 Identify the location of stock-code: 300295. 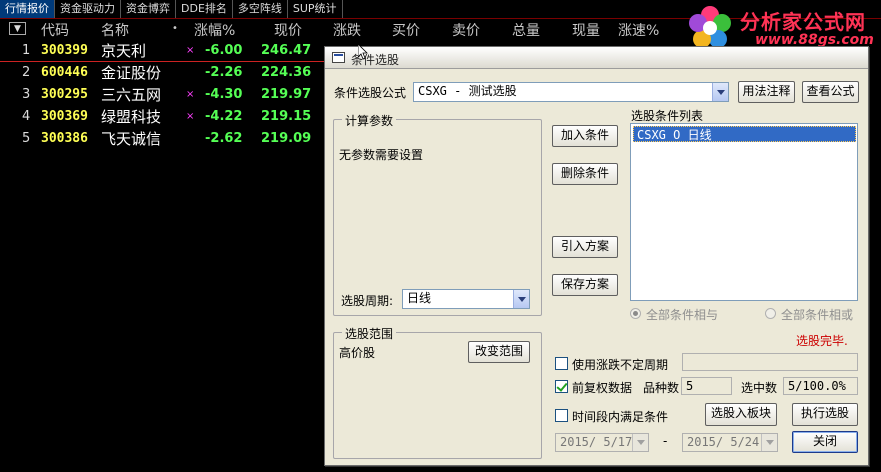
(64, 94).